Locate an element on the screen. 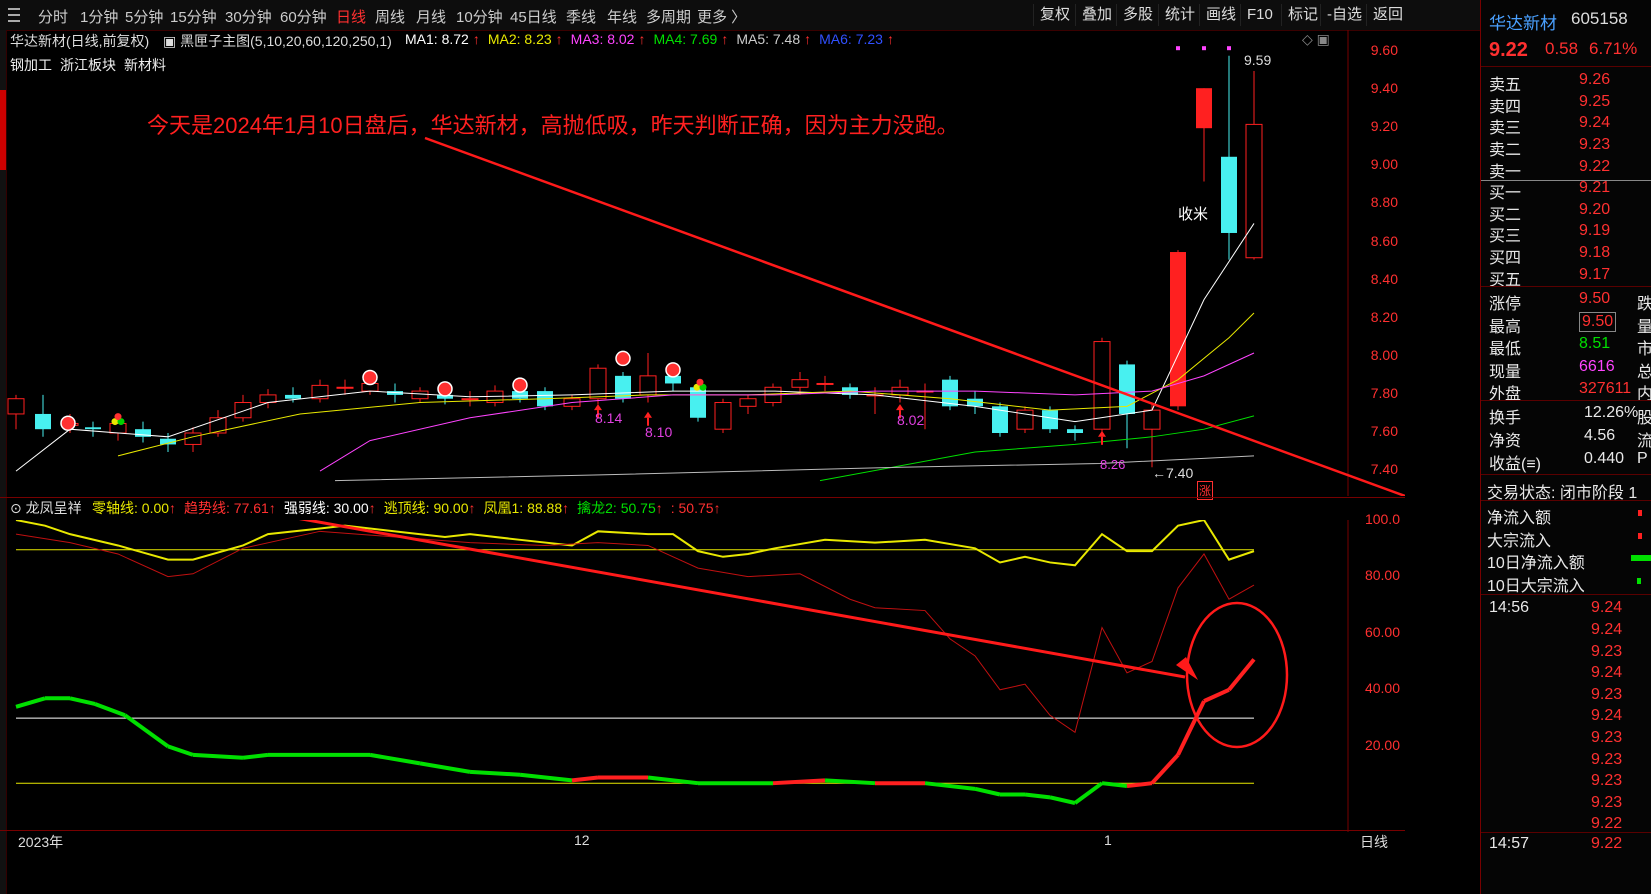 The width and height of the screenshot is (1651, 894). price-axis-label: 9.60 is located at coordinates (1384, 50).